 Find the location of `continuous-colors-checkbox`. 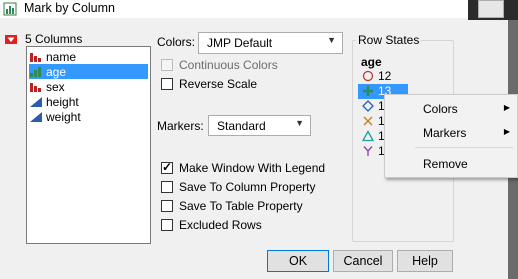

continuous-colors-checkbox is located at coordinates (167, 65).